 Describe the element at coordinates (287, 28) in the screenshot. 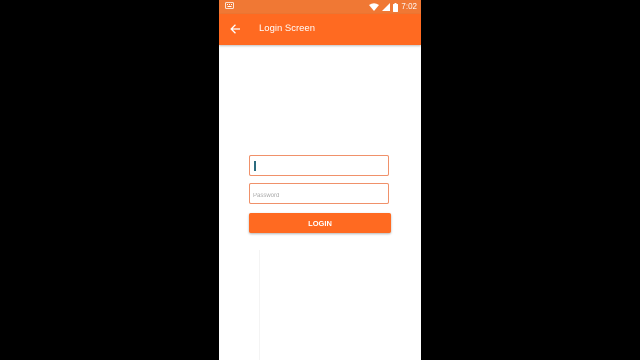

I see `page-title: Login Screen` at that location.